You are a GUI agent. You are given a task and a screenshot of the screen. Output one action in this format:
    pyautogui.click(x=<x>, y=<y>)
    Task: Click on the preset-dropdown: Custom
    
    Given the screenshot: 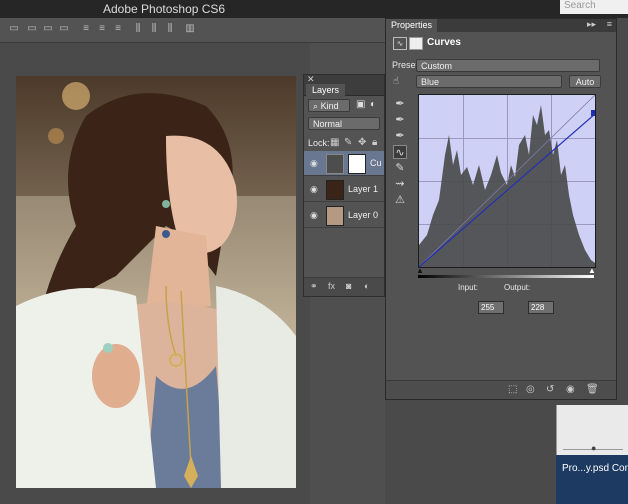 What is the action you would take?
    pyautogui.click(x=508, y=65)
    